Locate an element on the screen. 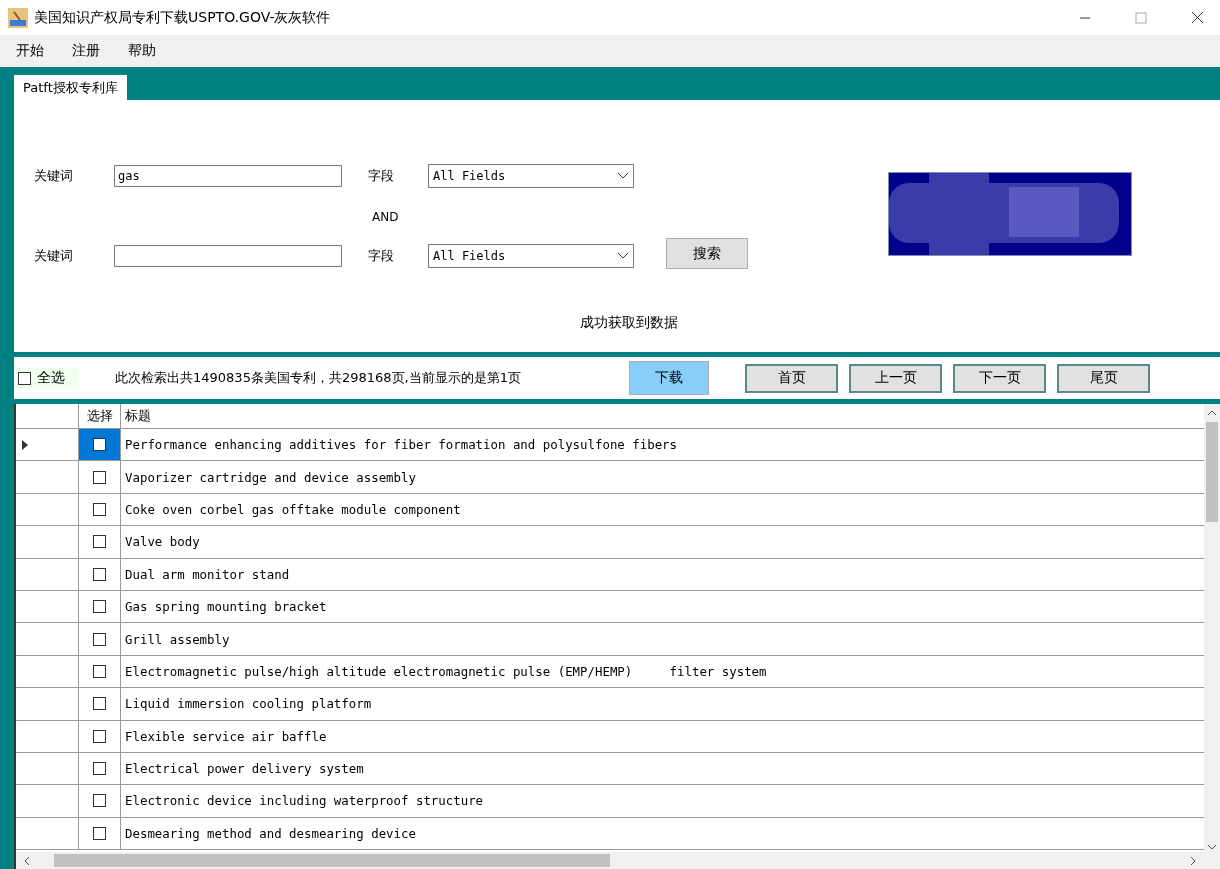 Image resolution: width=1220 pixels, height=869 pixels. table-cell: Flexible service air baffle is located at coordinates (226, 736).